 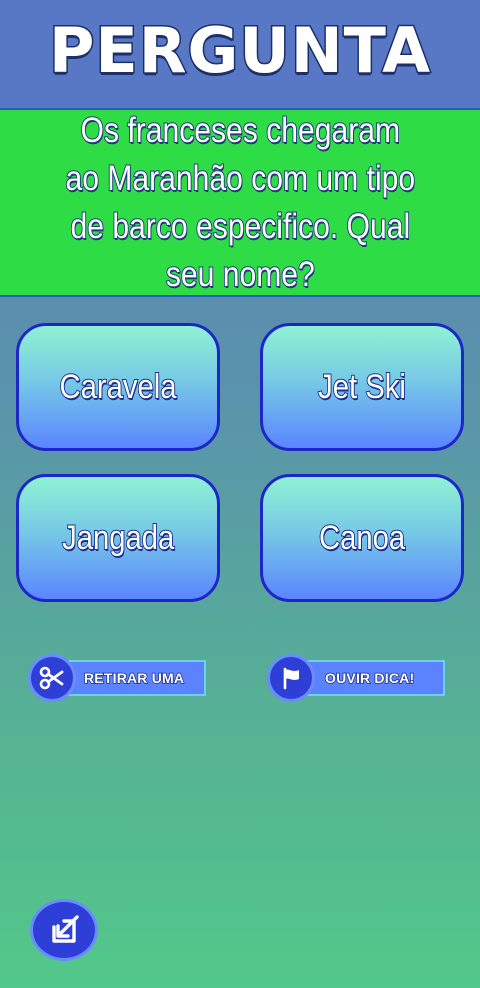 I want to click on answer-label: Jangada, so click(x=118, y=538).